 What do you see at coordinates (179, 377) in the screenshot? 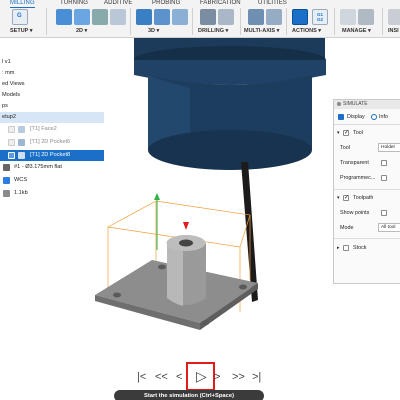
I see `step-back-icon: <` at bounding box center [179, 377].